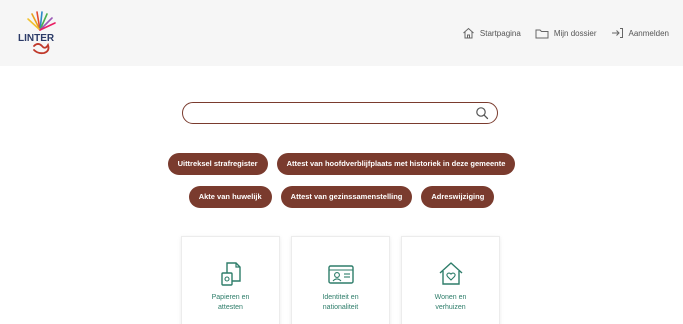 The width and height of the screenshot is (683, 324). I want to click on top-nav: Startpagina Mijn dossier Aanmelden, so click(565, 33).